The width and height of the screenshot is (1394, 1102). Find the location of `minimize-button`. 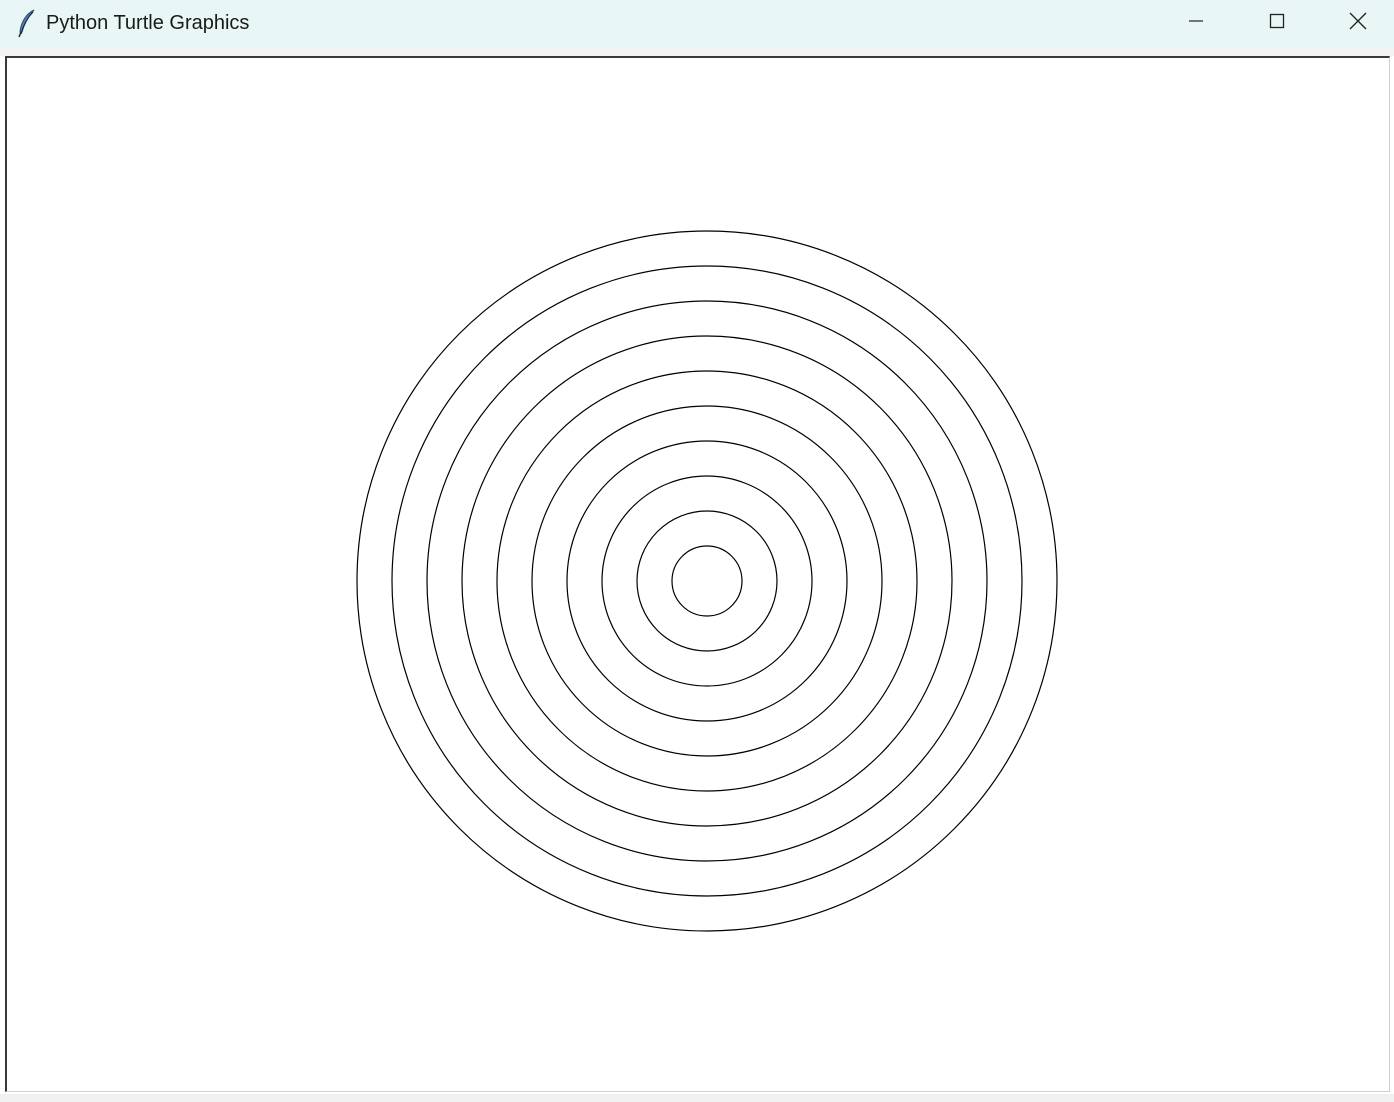

minimize-button is located at coordinates (1196, 23).